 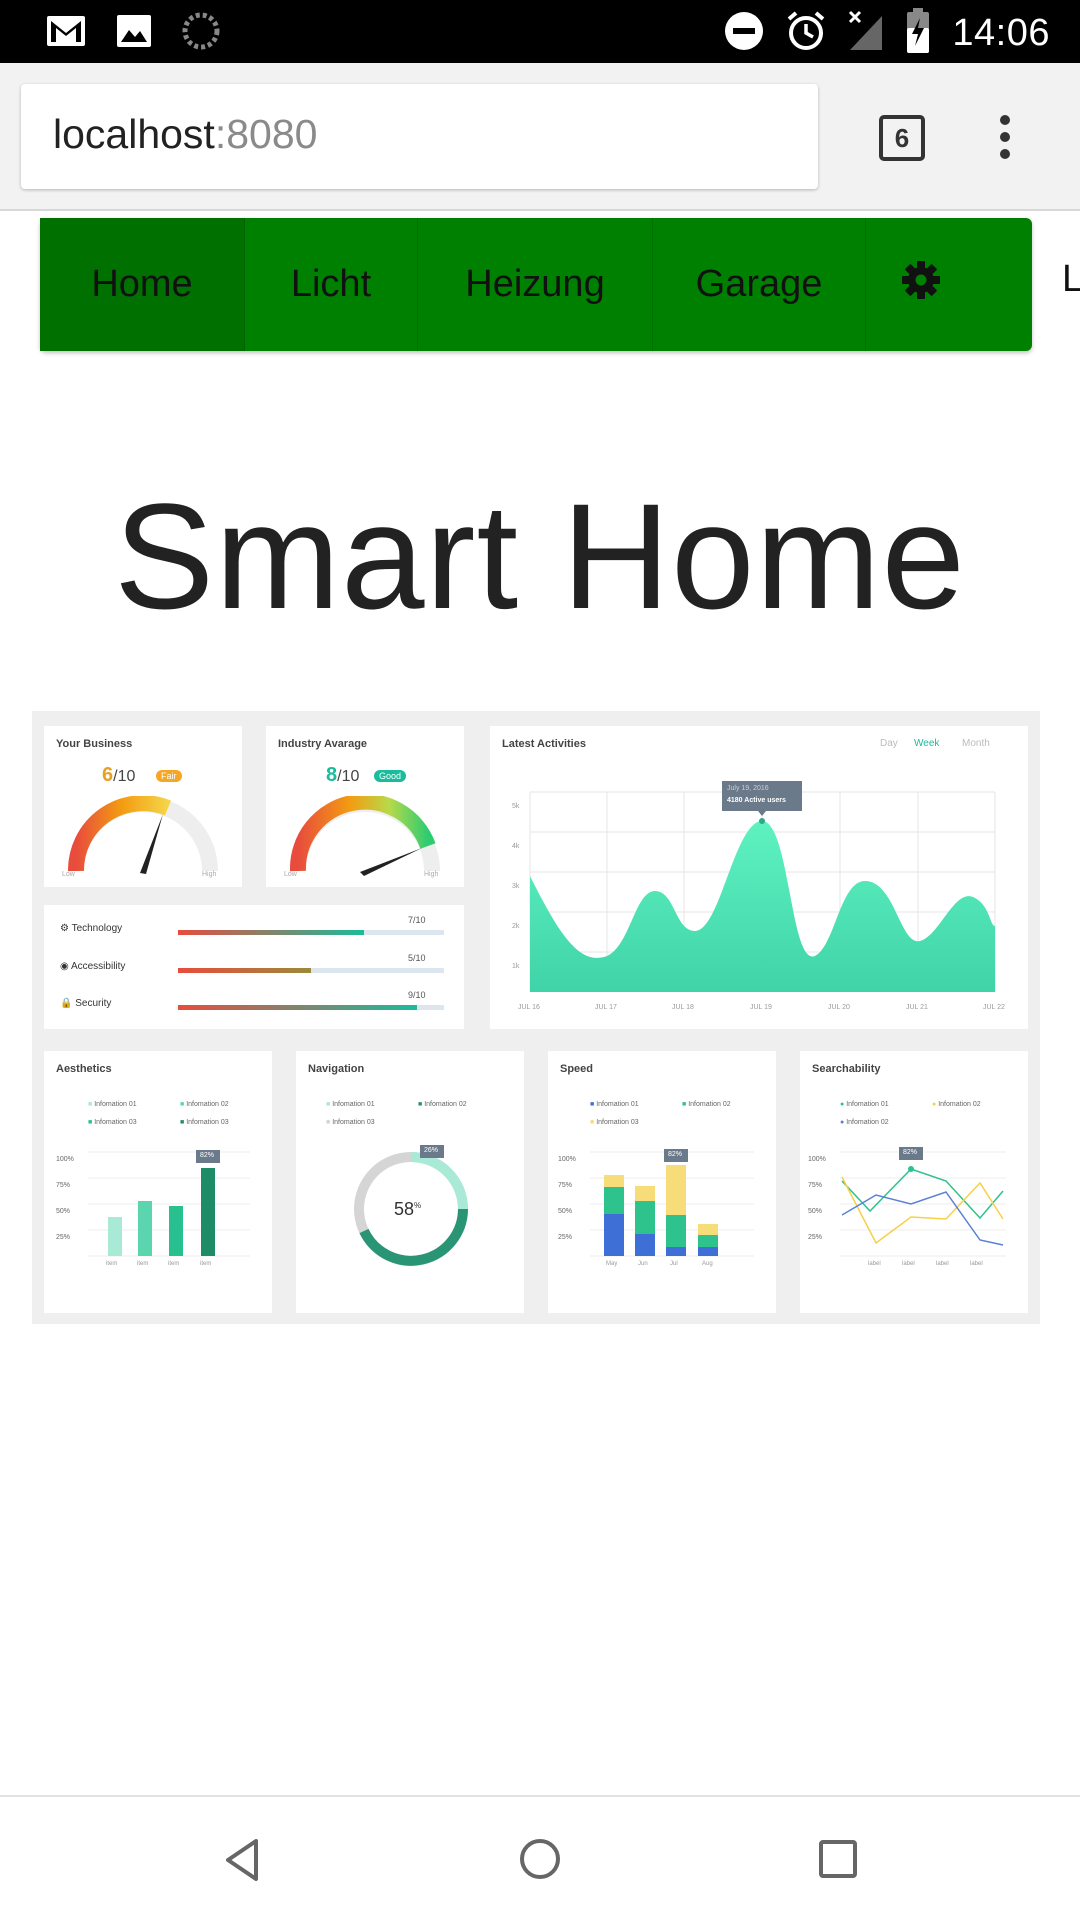 I want to click on status-bar: 14:06, so click(x=540, y=31).